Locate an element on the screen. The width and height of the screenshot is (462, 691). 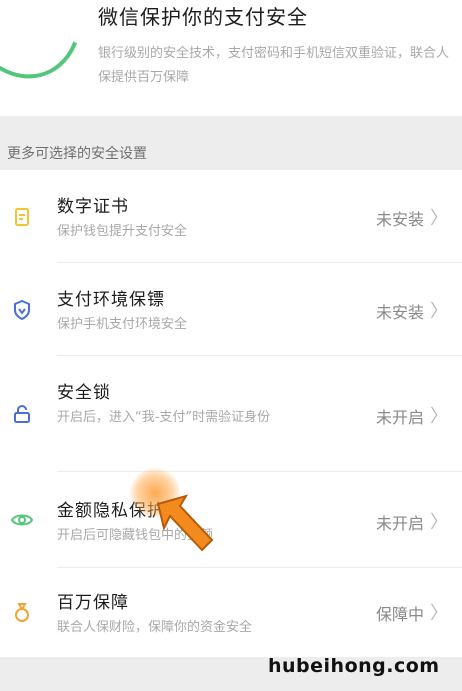
section-title: 更多可选择的安全设置 is located at coordinates (77, 154).